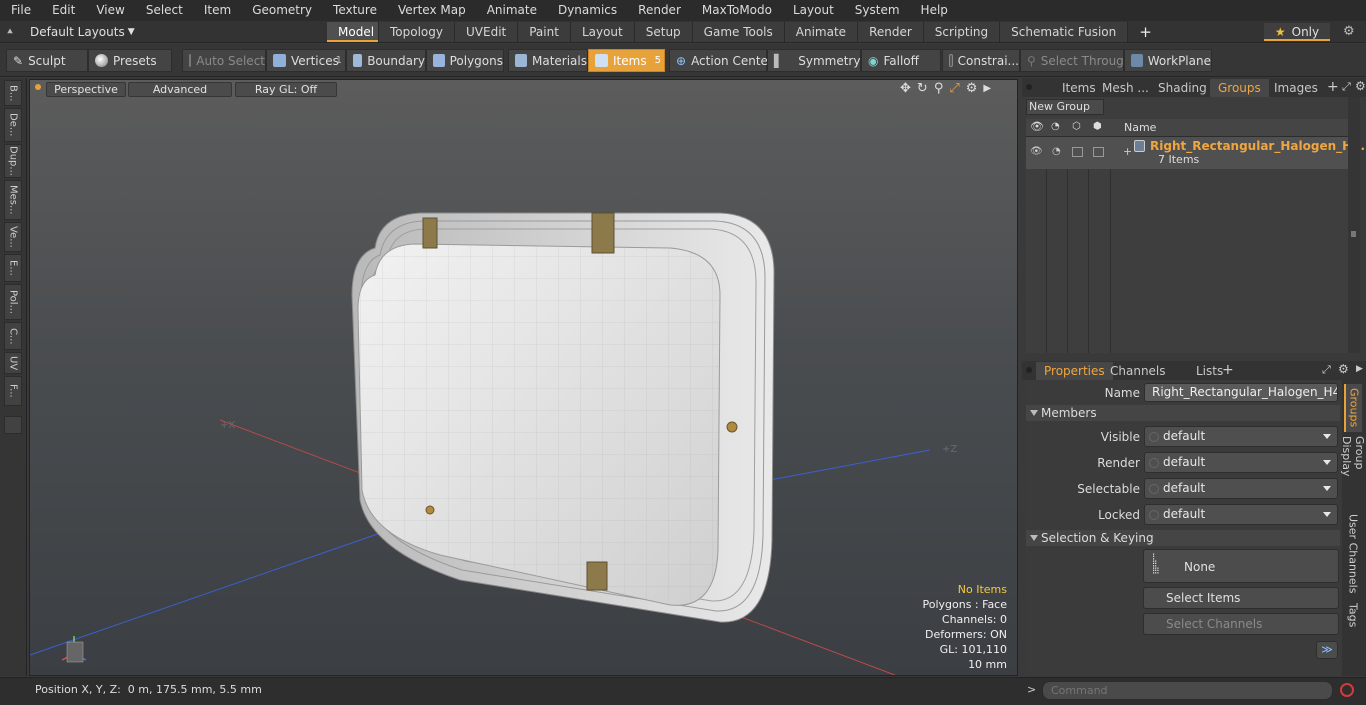  Describe the element at coordinates (487, 32) in the screenshot. I see `tab-uvedit: UVEdit` at that location.